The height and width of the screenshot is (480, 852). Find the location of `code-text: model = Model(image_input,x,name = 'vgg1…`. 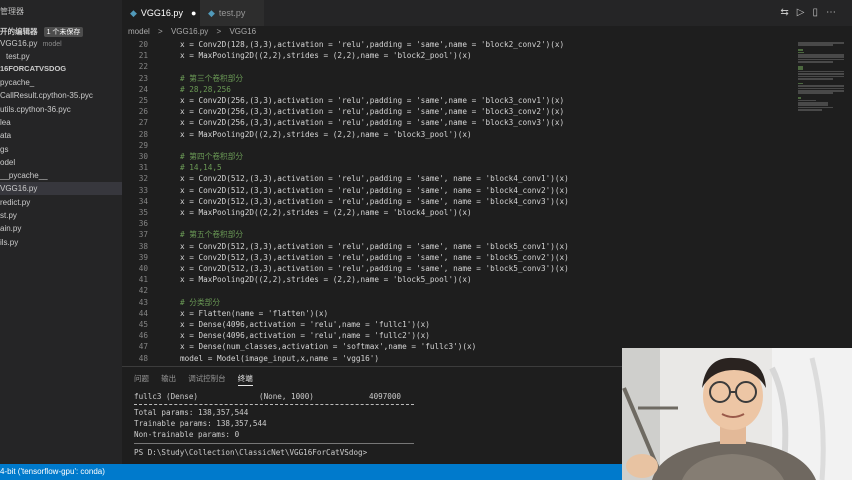

code-text: model = Model(image_input,x,name = 'vgg1… is located at coordinates (280, 358).